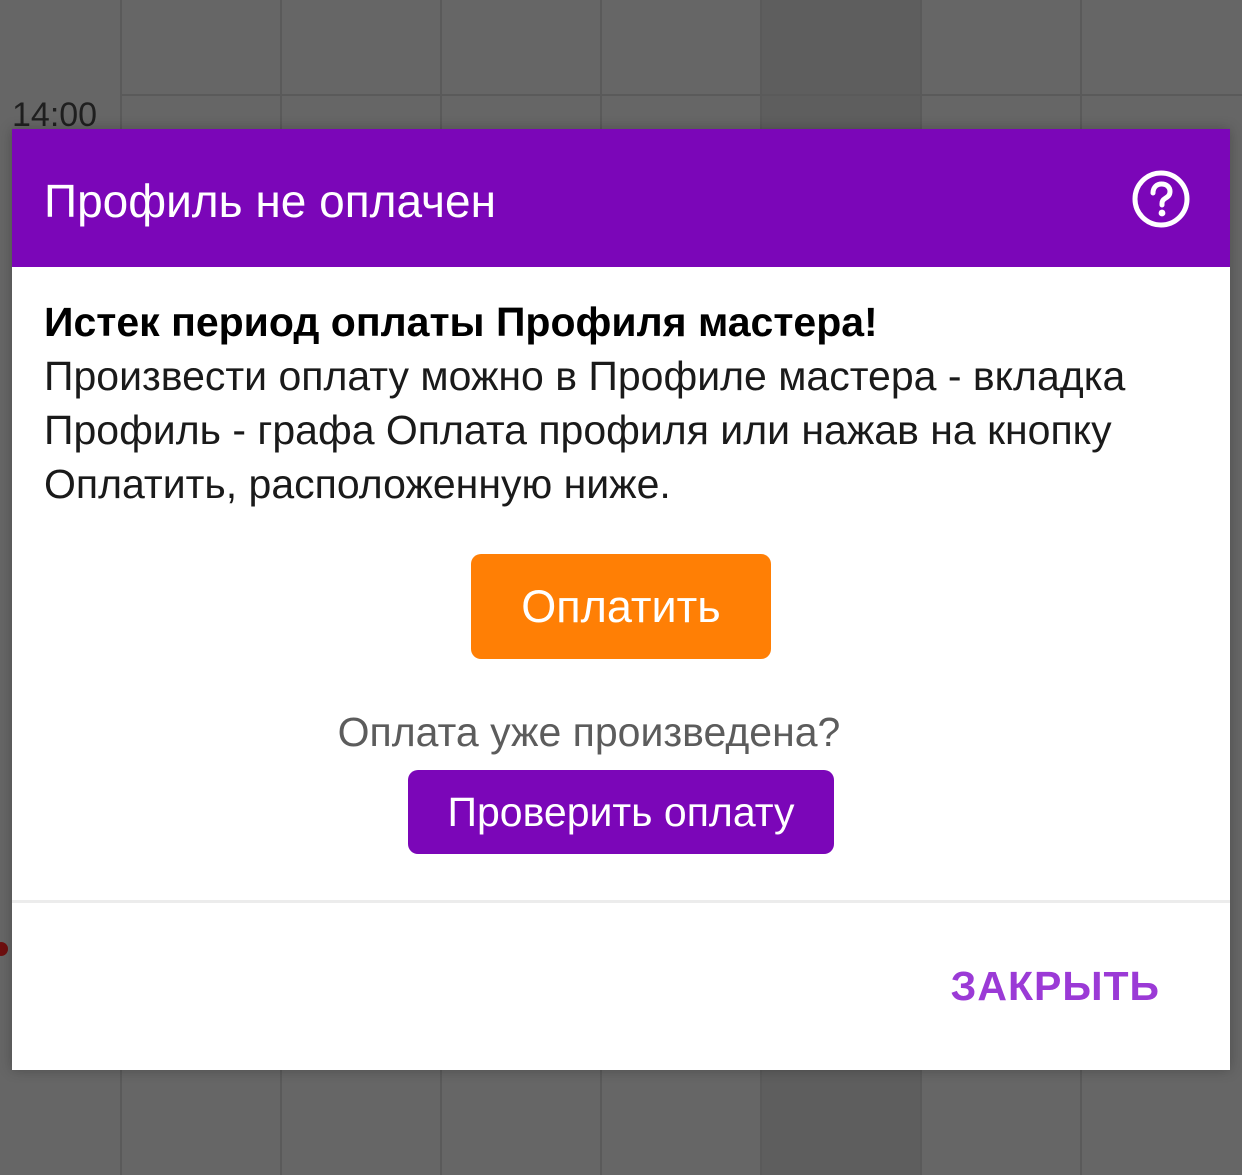 This screenshot has height=1175, width=1242. Describe the element at coordinates (589, 732) in the screenshot. I see `already-paid-text: Оплата уже произведена?` at that location.